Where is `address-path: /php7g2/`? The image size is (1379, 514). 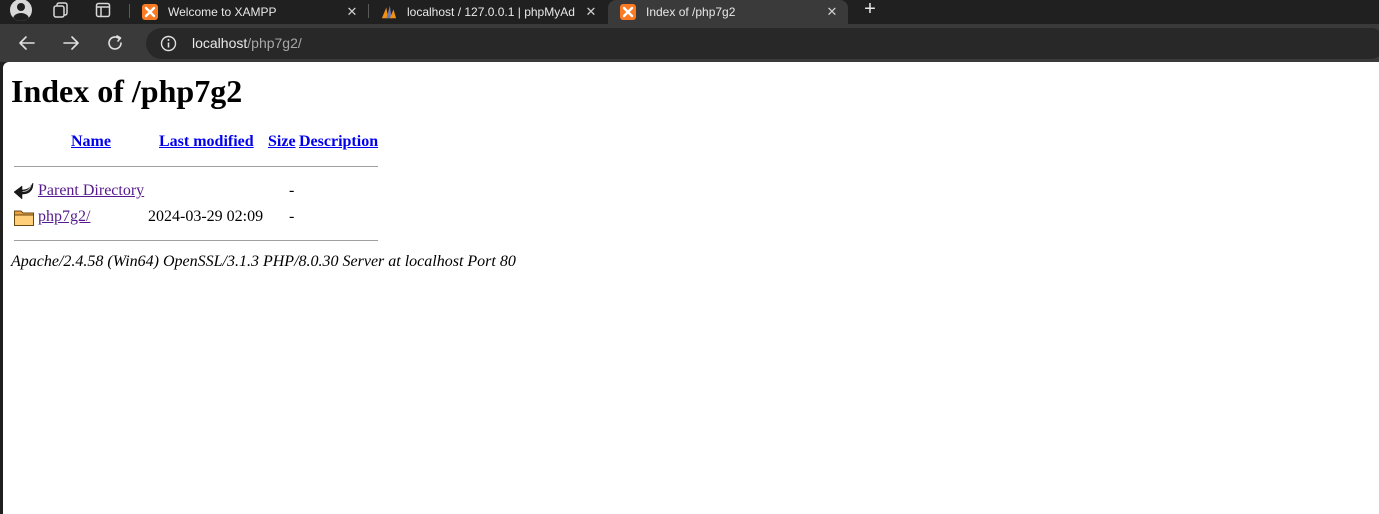
address-path: /php7g2/ is located at coordinates (274, 43).